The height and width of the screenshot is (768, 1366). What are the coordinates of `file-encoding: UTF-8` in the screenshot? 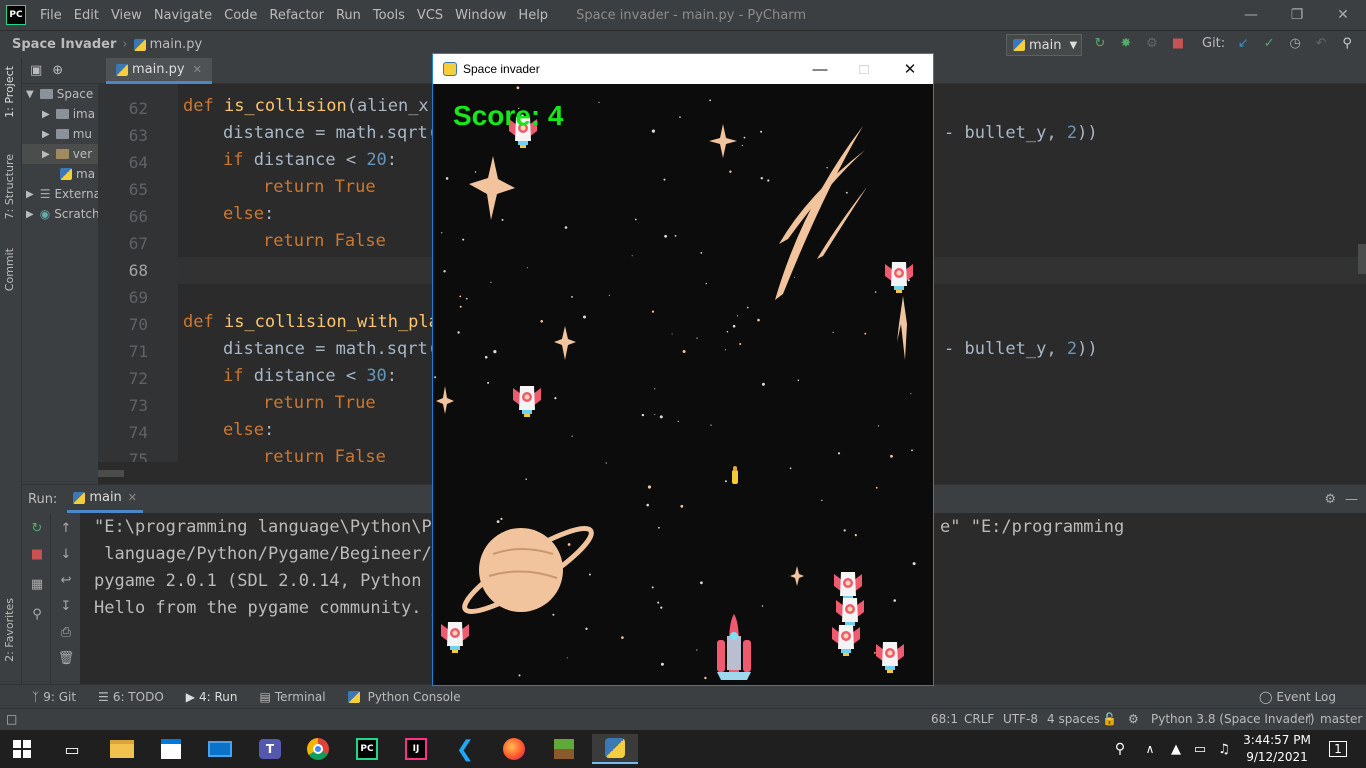 It's located at (1020, 719).